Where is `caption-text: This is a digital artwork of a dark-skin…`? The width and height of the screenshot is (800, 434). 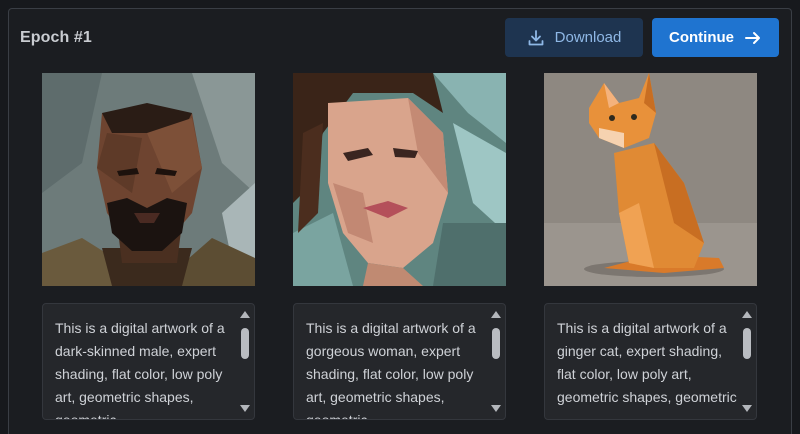
caption-text: This is a digital artwork of a dark-skin… is located at coordinates (140, 370).